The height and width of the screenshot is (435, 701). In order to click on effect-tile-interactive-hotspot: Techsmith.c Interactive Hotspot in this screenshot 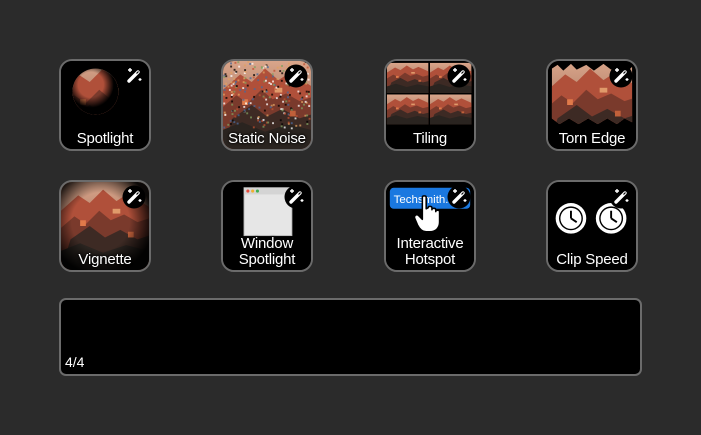, I will do `click(430, 226)`.